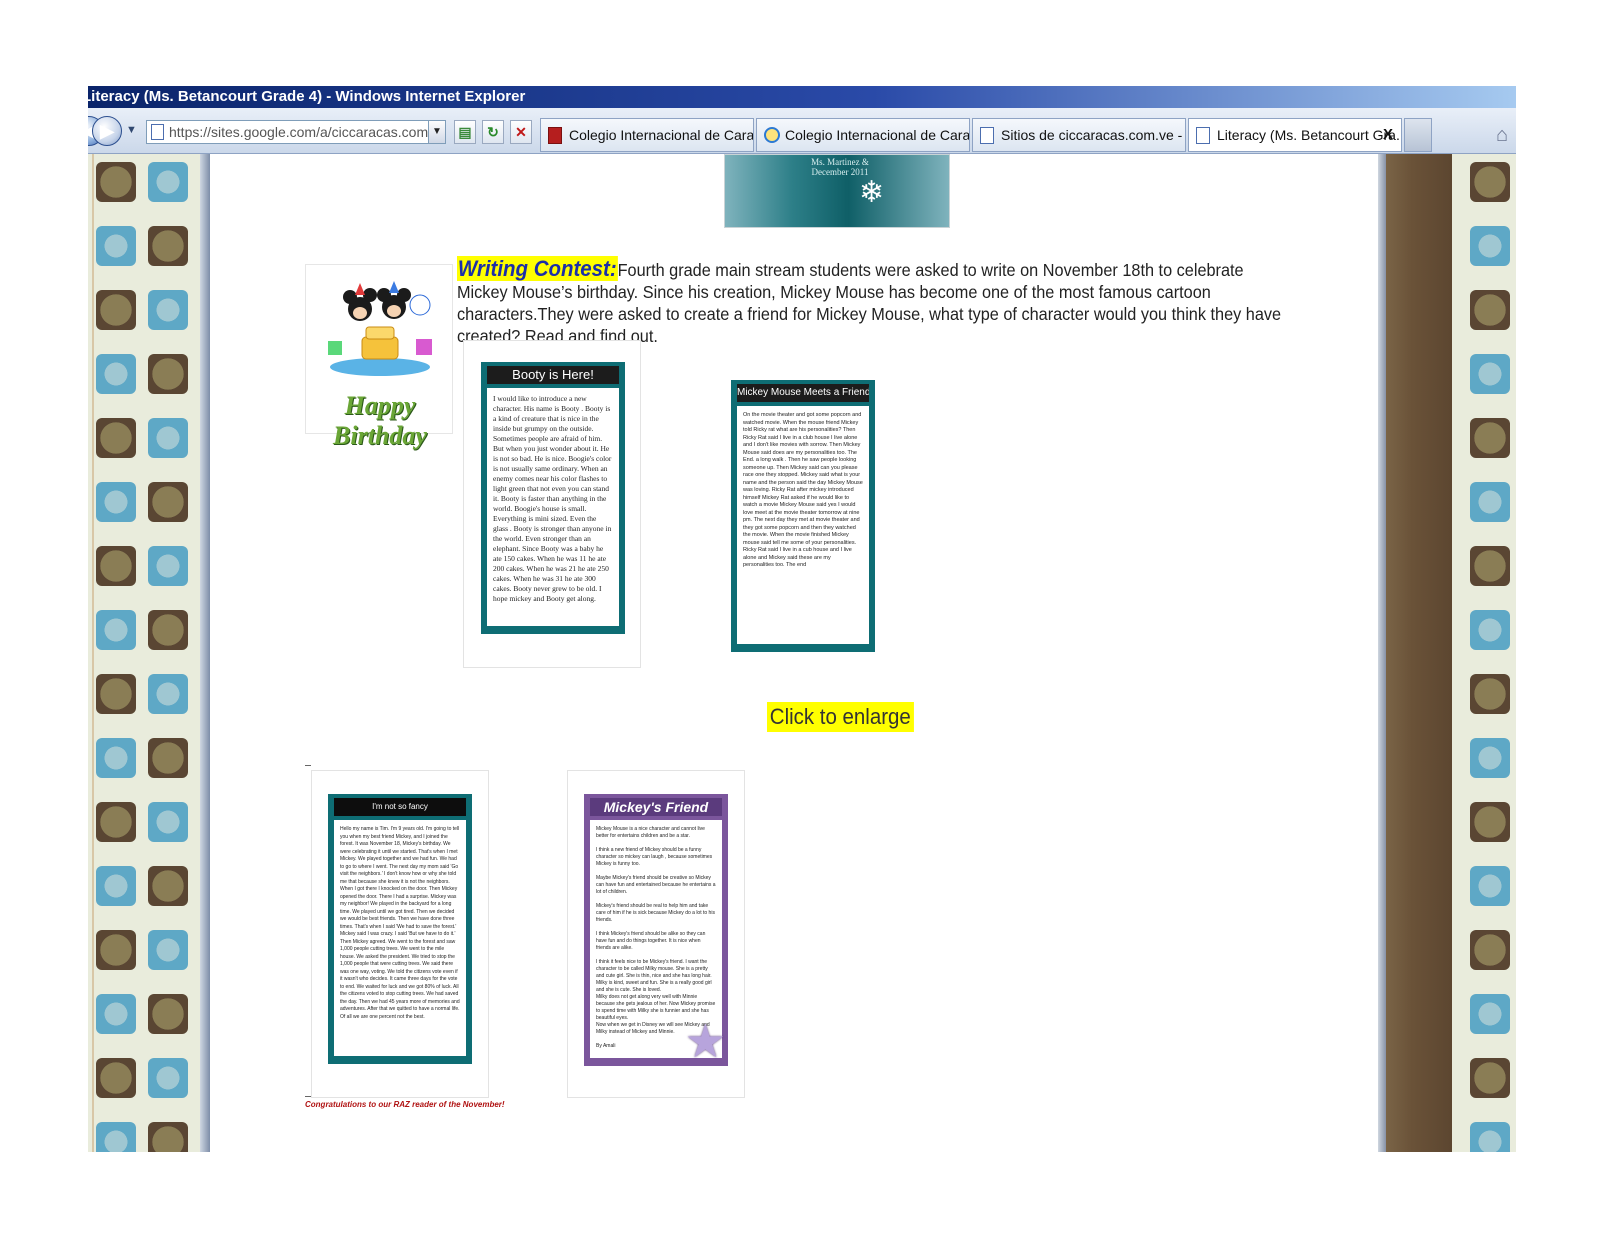 The width and height of the screenshot is (1600, 1236). What do you see at coordinates (521, 132) in the screenshot?
I see `stop-icon: ✕` at bounding box center [521, 132].